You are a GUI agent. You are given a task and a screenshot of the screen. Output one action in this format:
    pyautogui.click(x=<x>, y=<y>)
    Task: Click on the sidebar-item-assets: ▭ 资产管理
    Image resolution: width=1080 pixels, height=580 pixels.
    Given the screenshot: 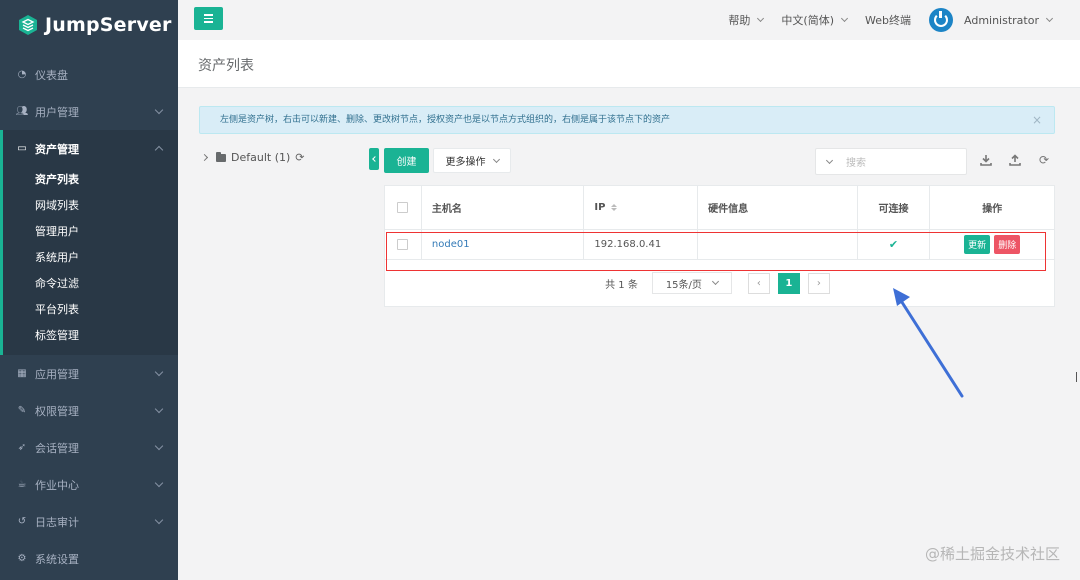 What is the action you would take?
    pyautogui.click(x=90, y=148)
    